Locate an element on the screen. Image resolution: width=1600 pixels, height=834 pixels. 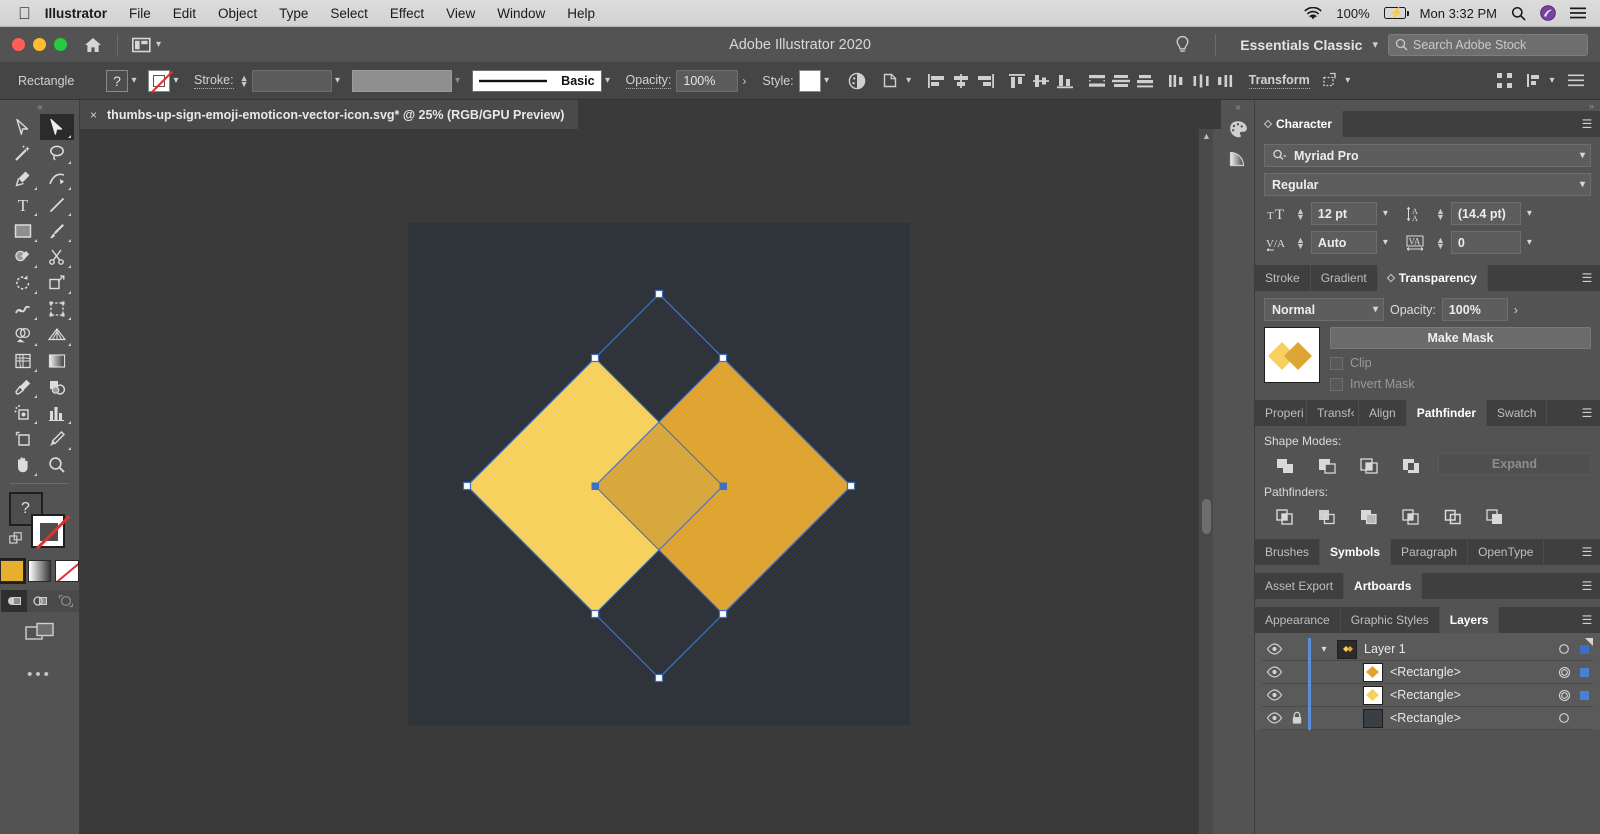
rotate-tool is located at coordinates (23, 283).